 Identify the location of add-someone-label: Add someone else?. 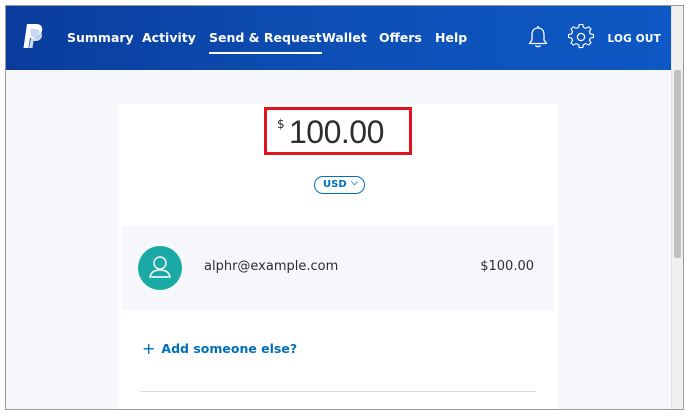
(229, 348).